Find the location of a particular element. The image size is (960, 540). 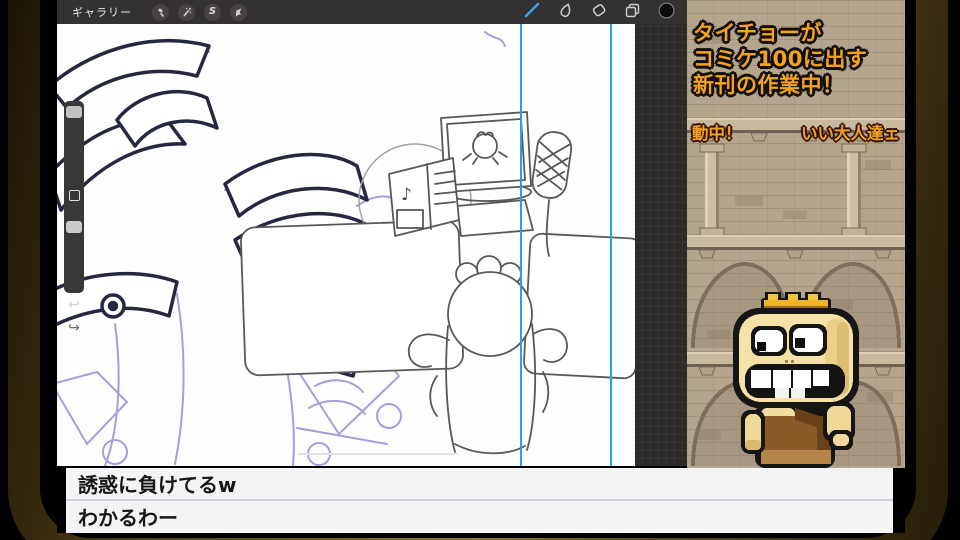

scrolling-ticker: 動中！ いい大人達ェ is located at coordinates (796, 132).